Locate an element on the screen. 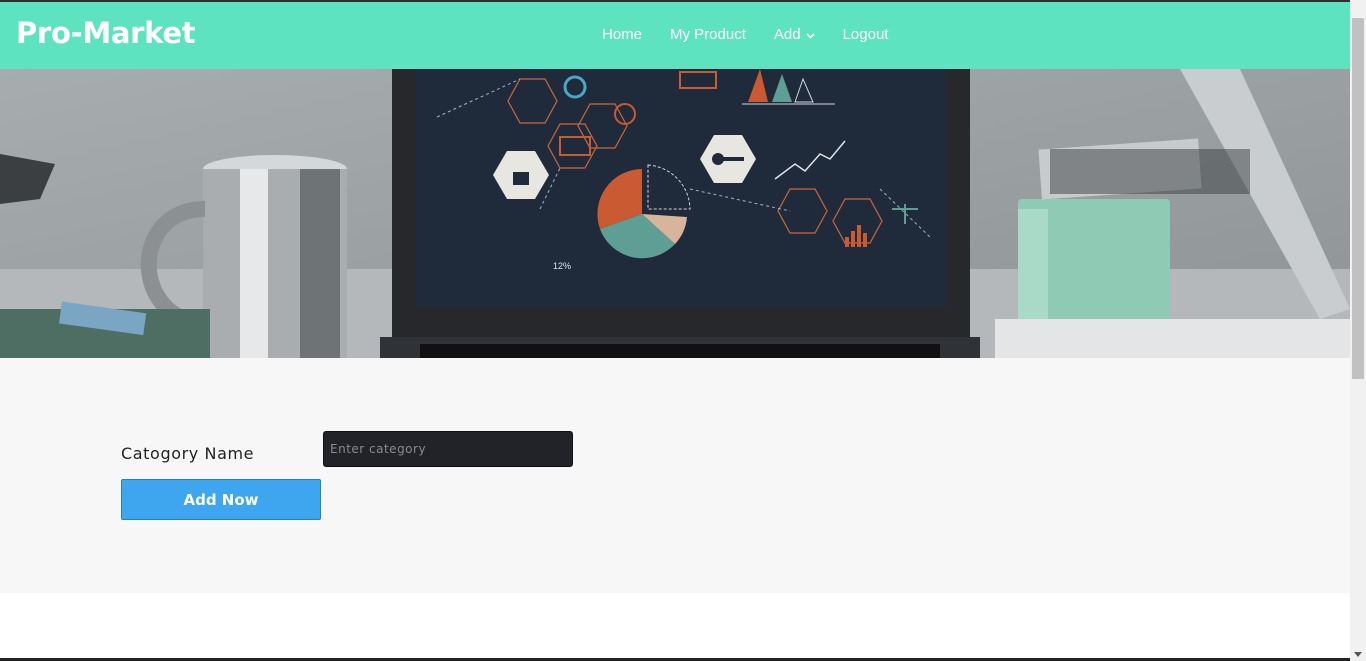 The width and height of the screenshot is (1366, 661). add-now-button: Add Now is located at coordinates (221, 499).